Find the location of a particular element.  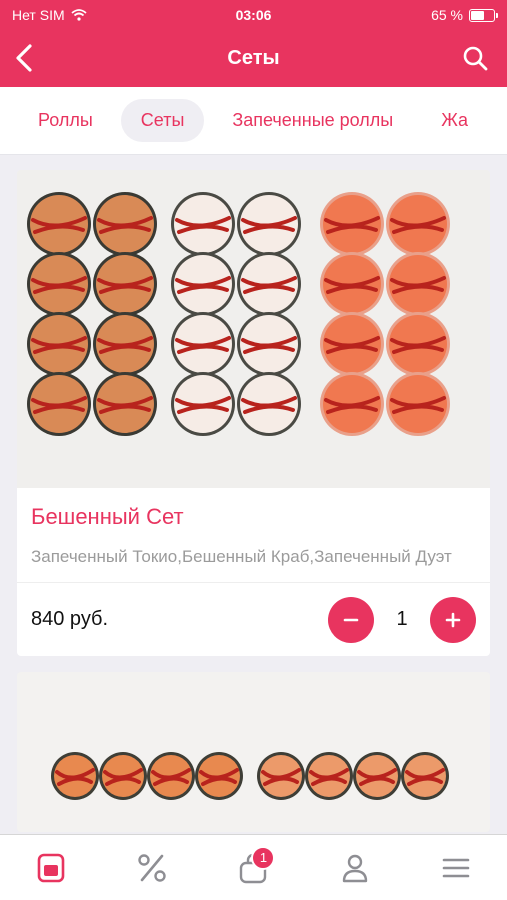

tab-more is located at coordinates (456, 868).